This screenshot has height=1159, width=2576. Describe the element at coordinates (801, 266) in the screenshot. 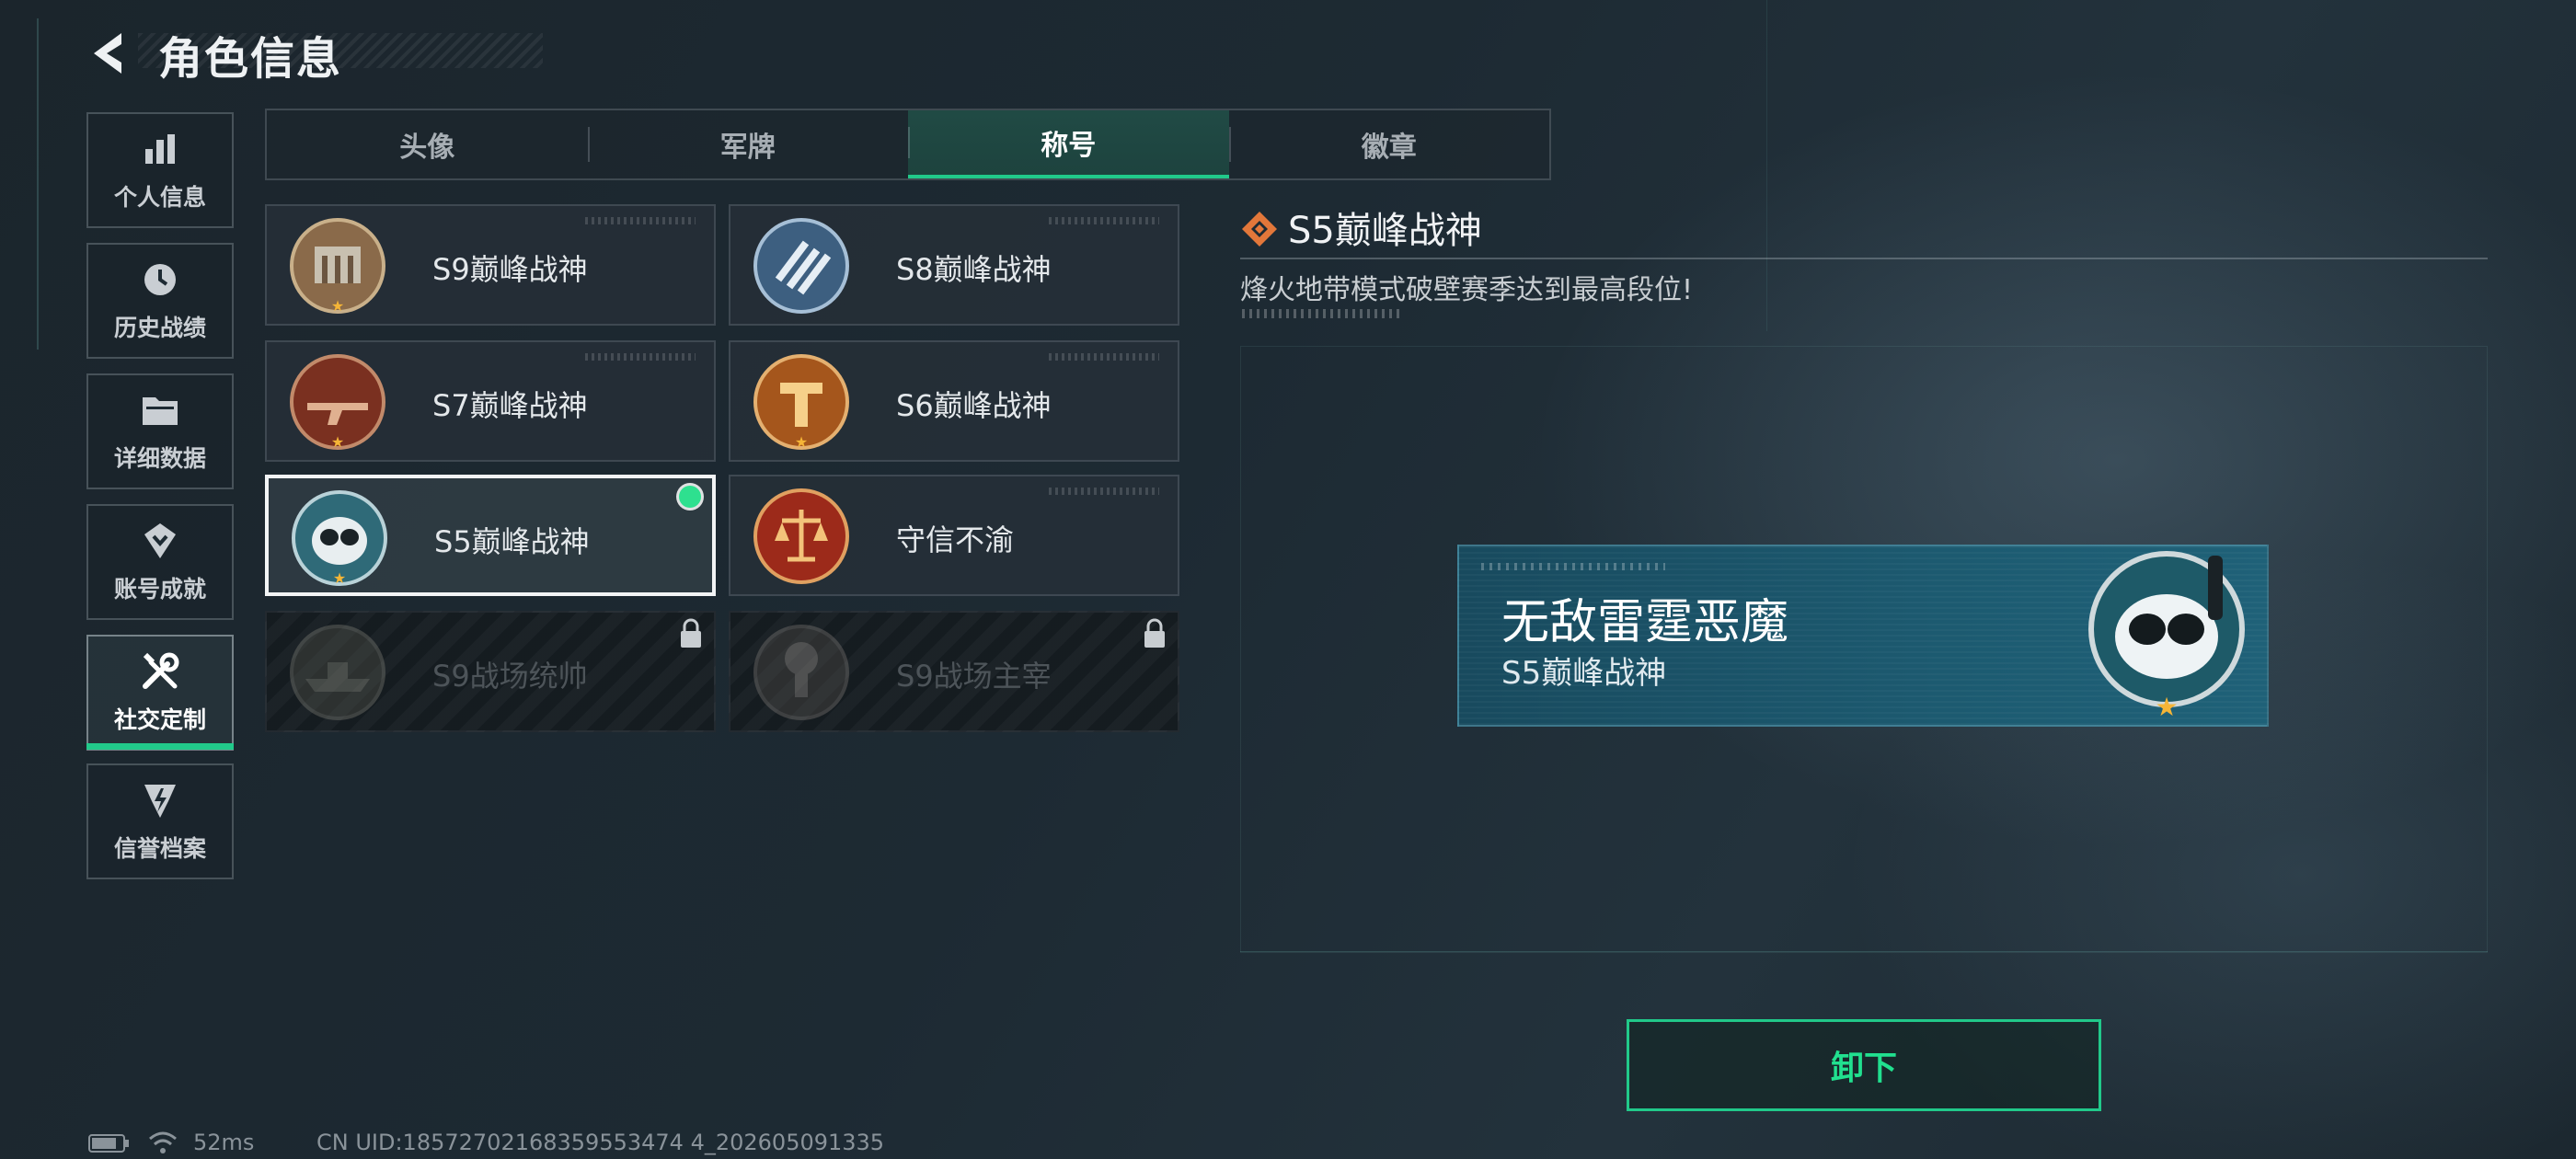

I see `s8-badge-icon` at that location.